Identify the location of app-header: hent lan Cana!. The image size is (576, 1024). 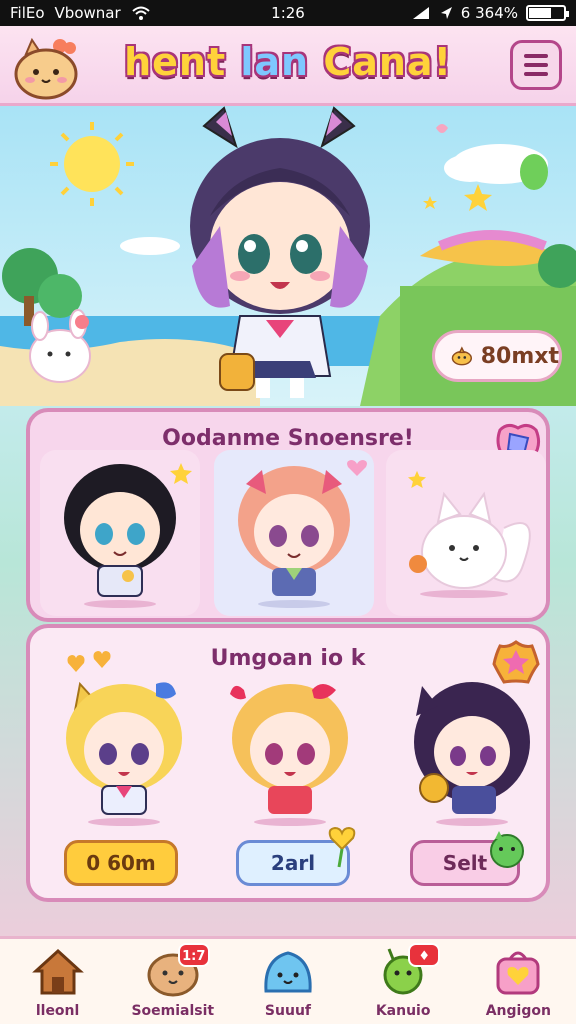
(288, 66).